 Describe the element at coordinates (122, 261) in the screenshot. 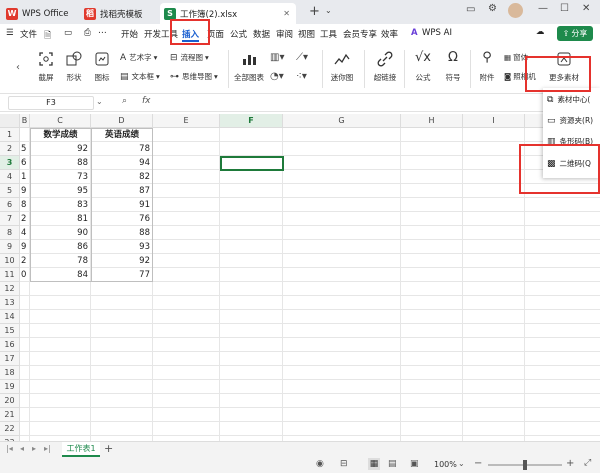

I see `cell-english: 92` at that location.